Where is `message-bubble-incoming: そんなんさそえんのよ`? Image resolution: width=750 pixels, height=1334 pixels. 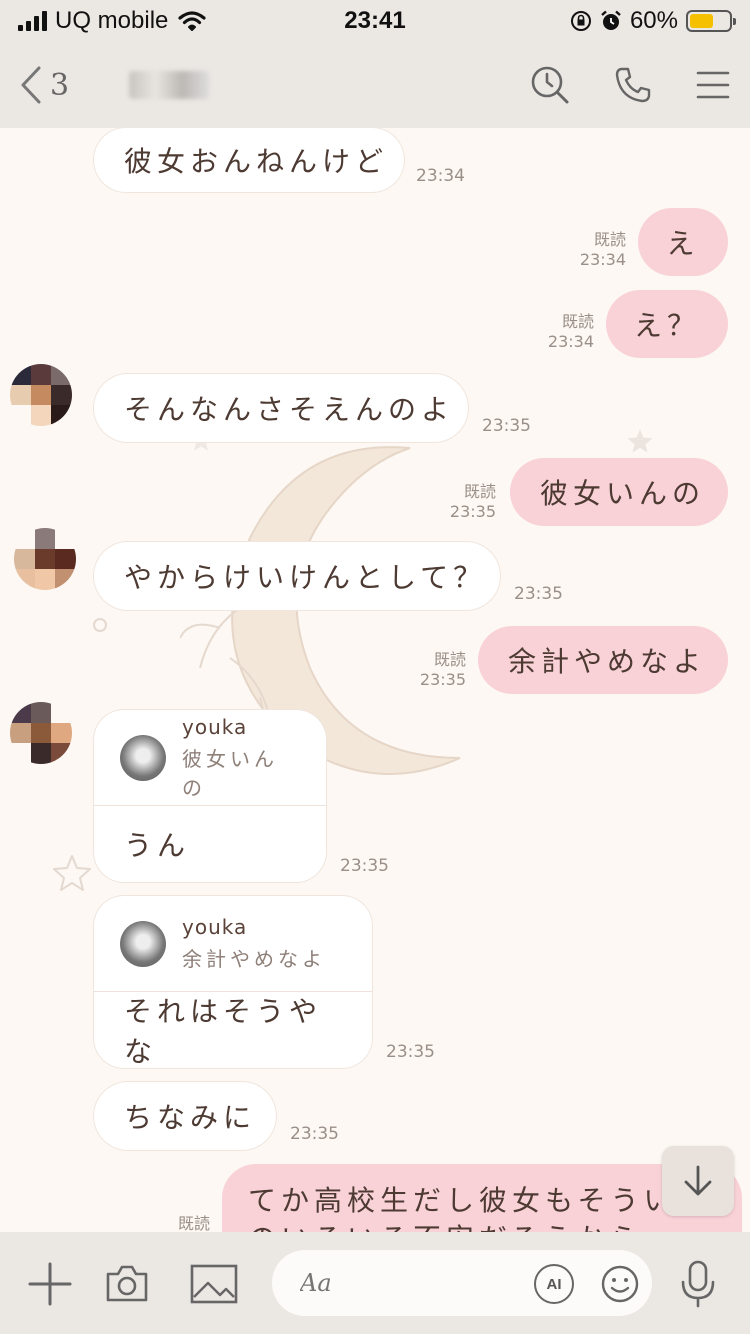 message-bubble-incoming: そんなんさそえんのよ is located at coordinates (281, 408).